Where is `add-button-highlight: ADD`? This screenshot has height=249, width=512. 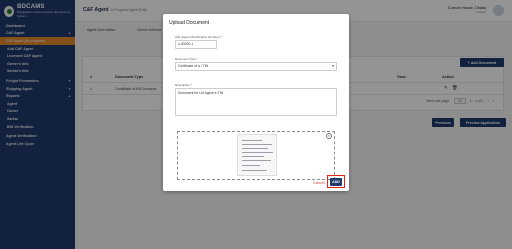
add-button-highlight: ADD is located at coordinates (336, 181).